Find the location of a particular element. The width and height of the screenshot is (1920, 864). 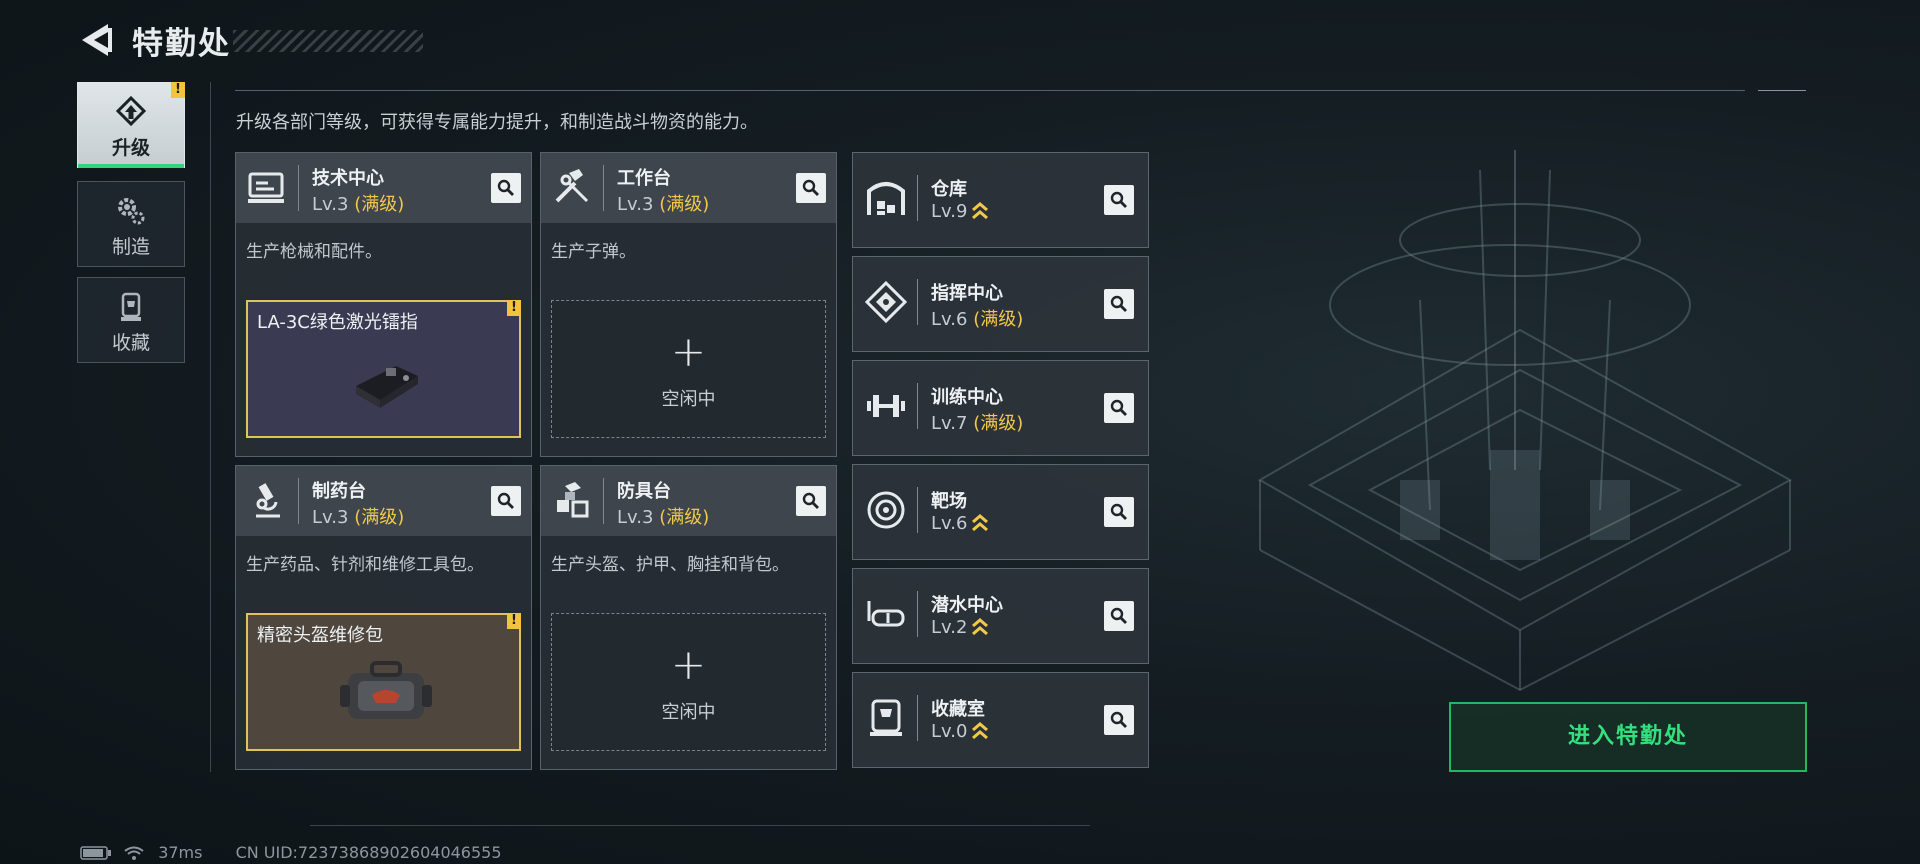

production-slot: LA-3C绿色激光镭指 ! is located at coordinates (383, 369).